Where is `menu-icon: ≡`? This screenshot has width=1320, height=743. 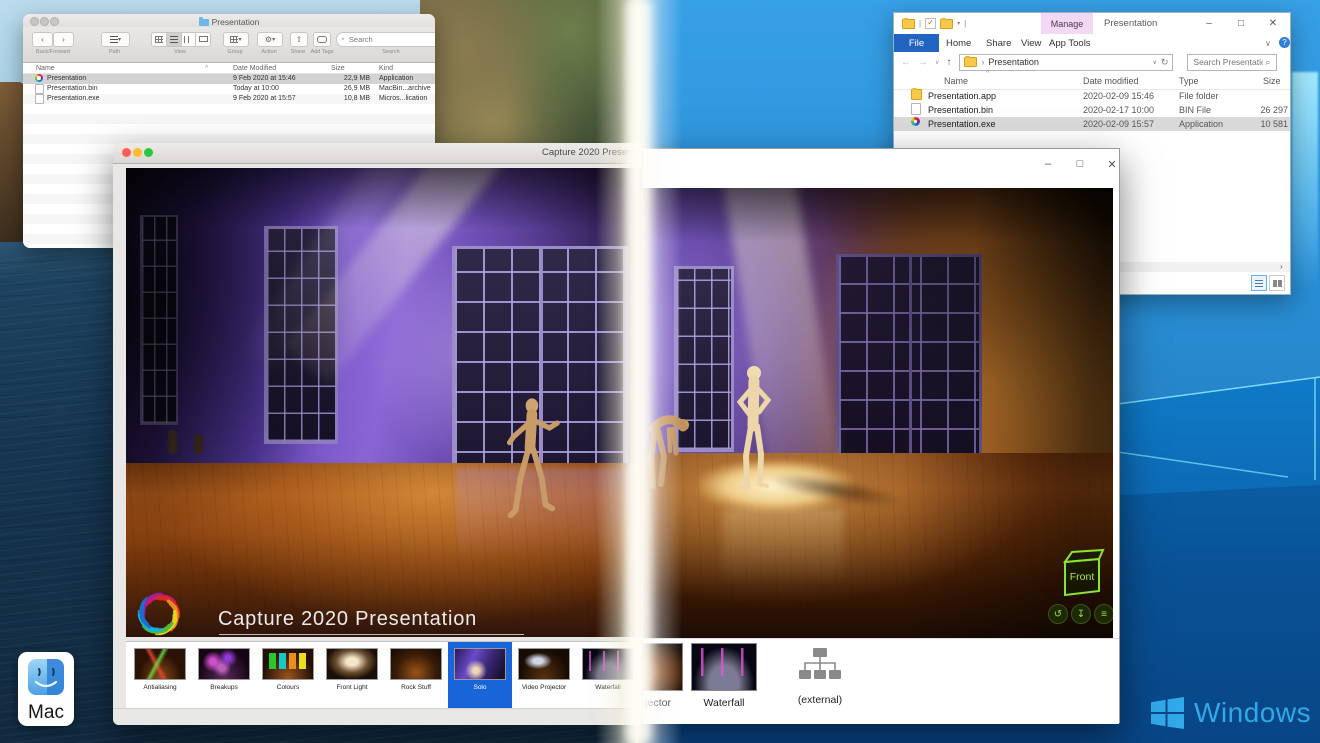
menu-icon: ≡ is located at coordinates (1103, 614).